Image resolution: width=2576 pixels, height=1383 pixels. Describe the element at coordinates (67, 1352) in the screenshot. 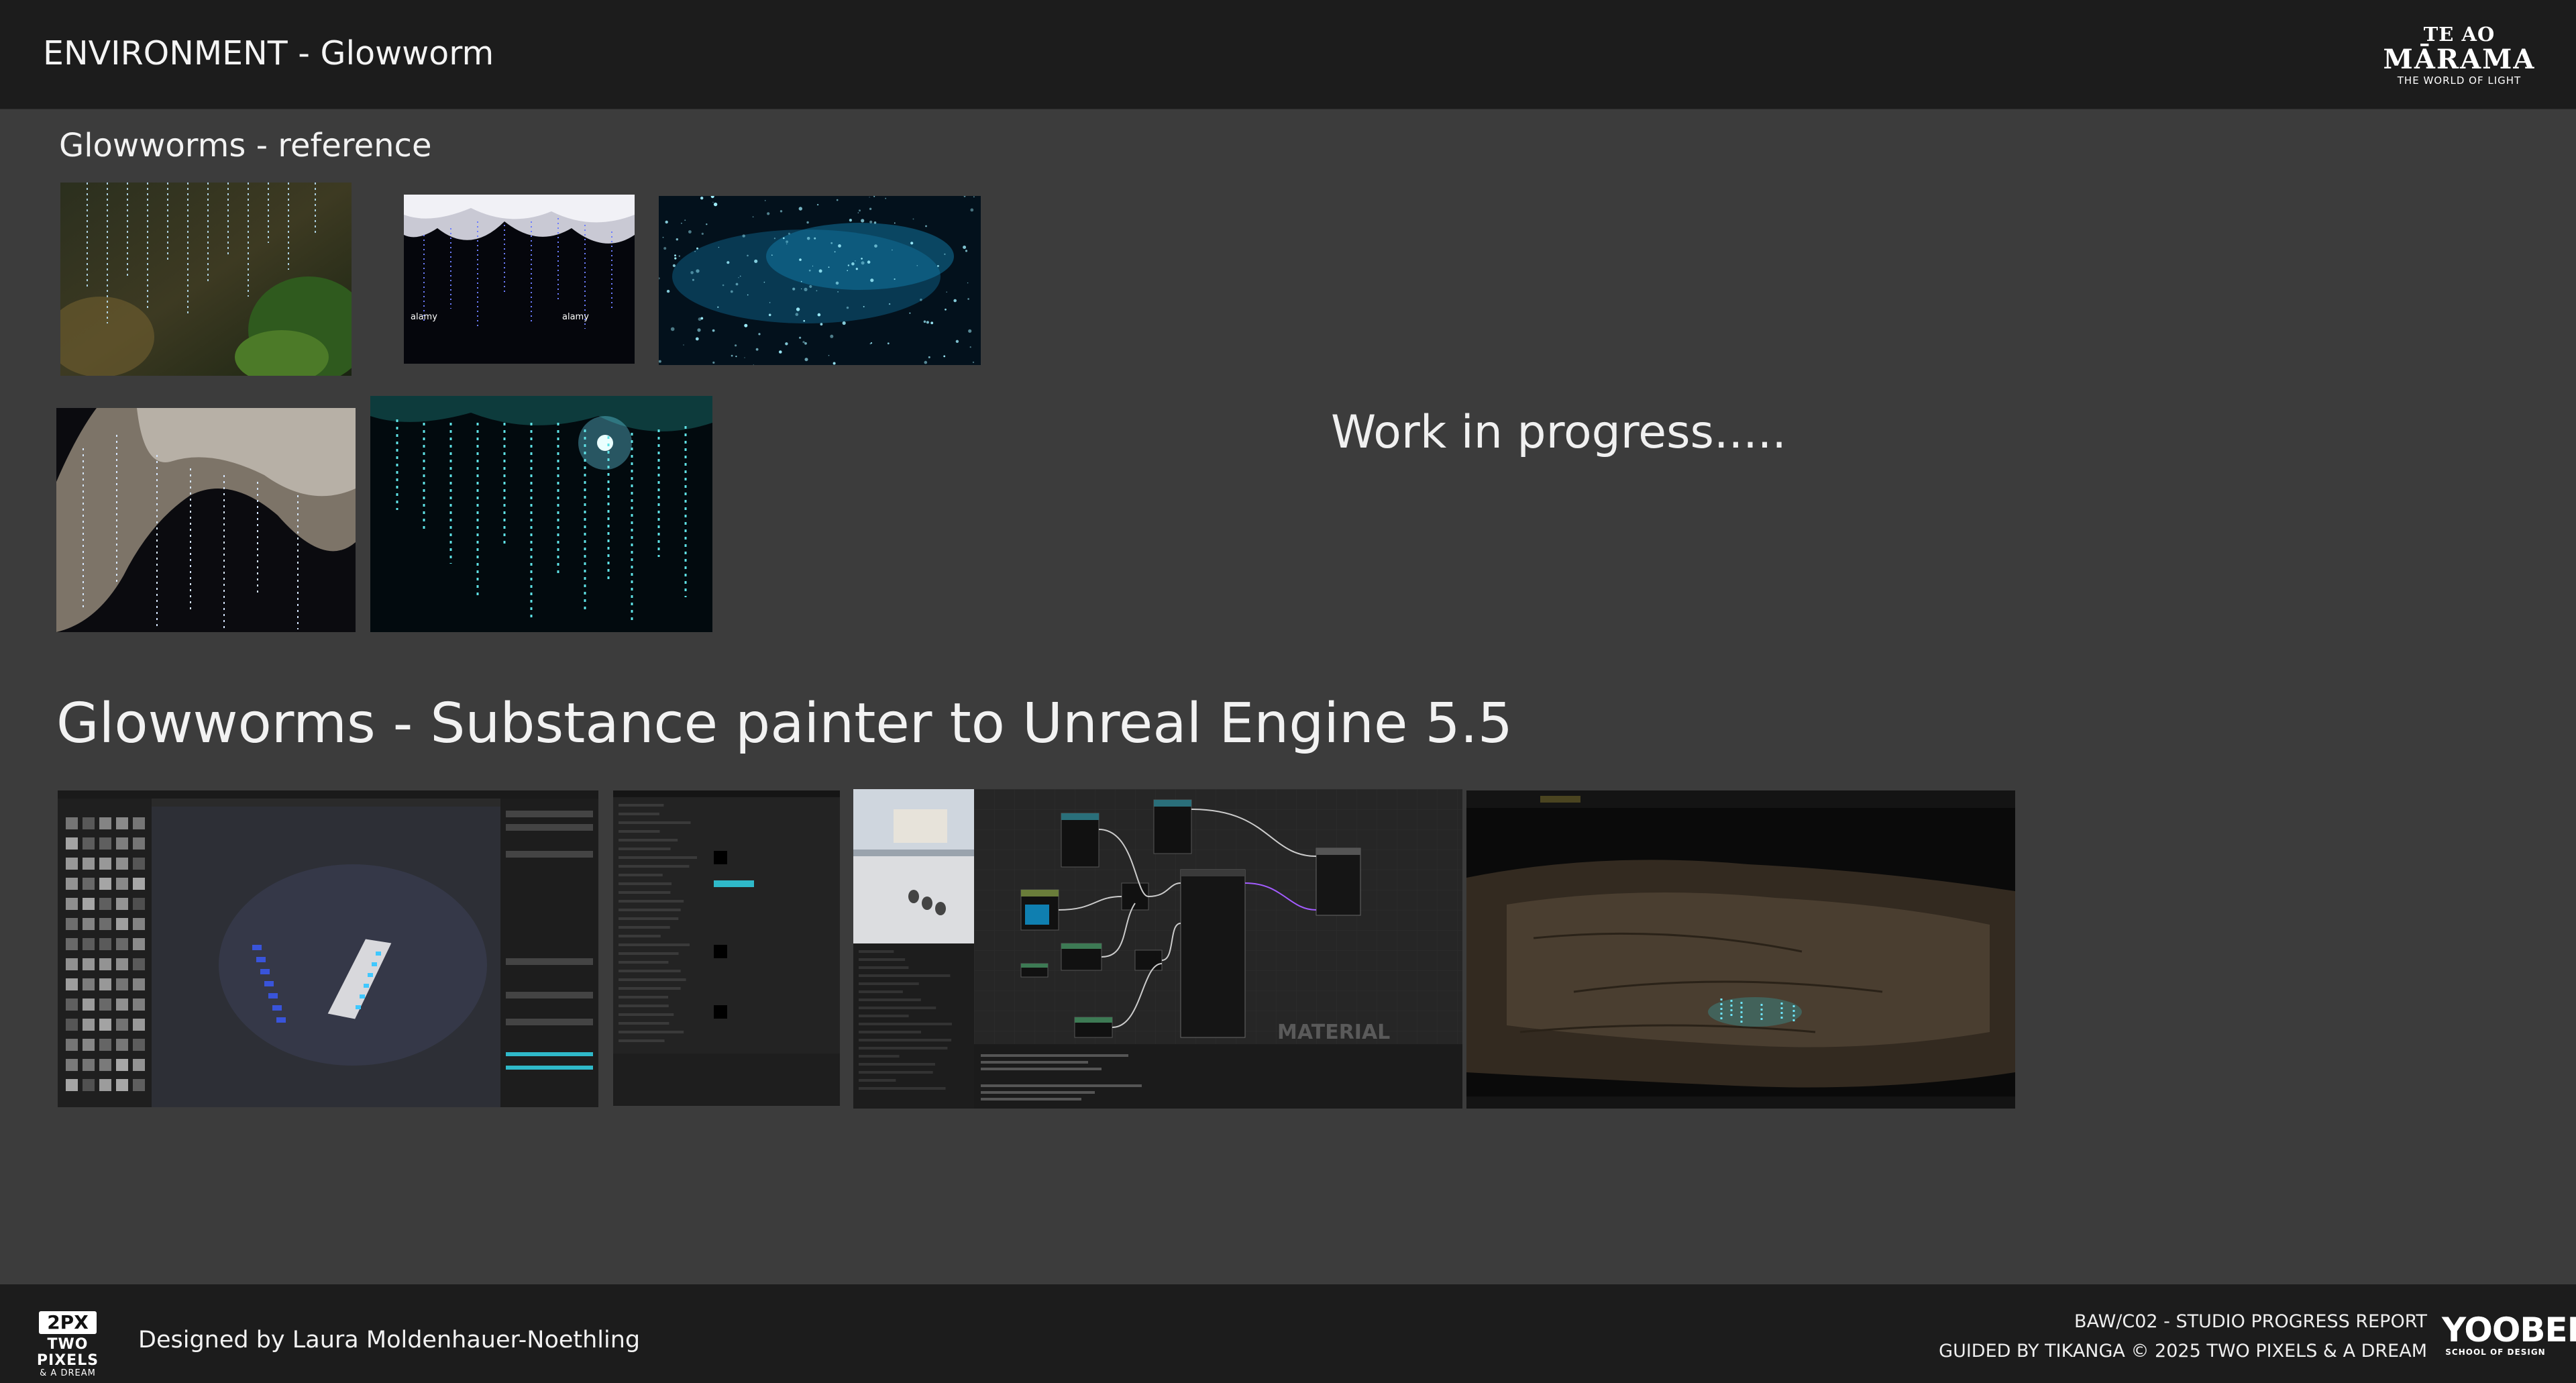

I see `two-pixels-name: TWO PIXELS` at that location.